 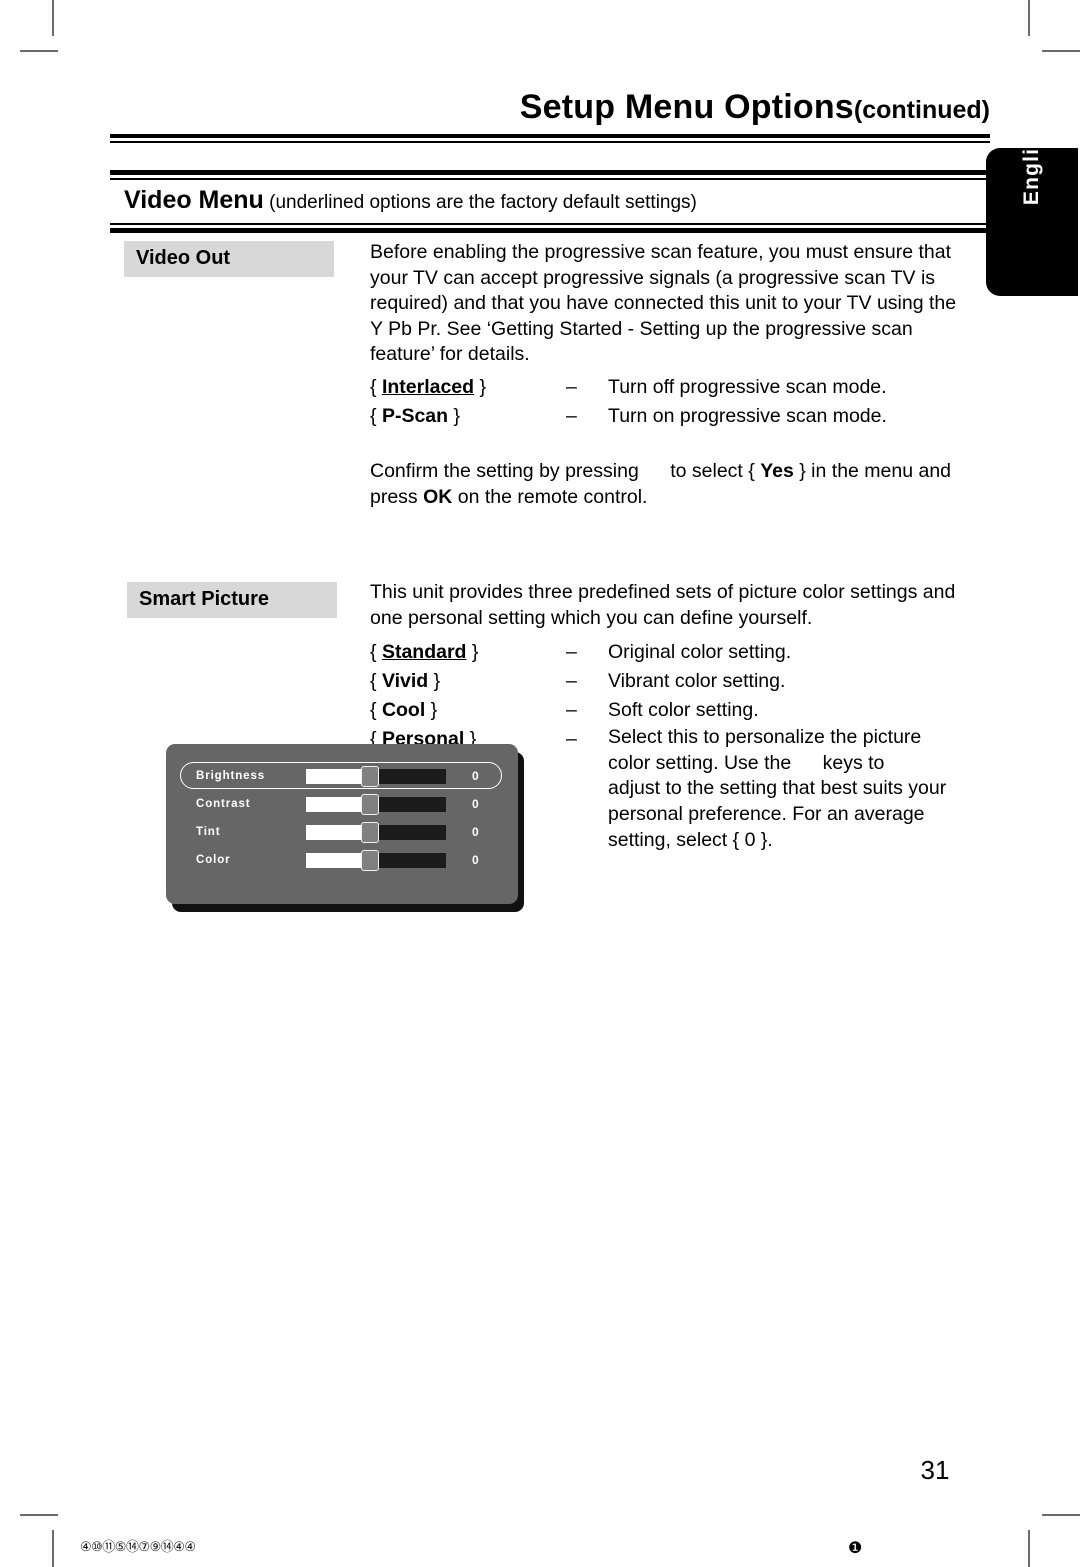 I want to click on entry-label-video-out: Video Out, so click(x=229, y=259).